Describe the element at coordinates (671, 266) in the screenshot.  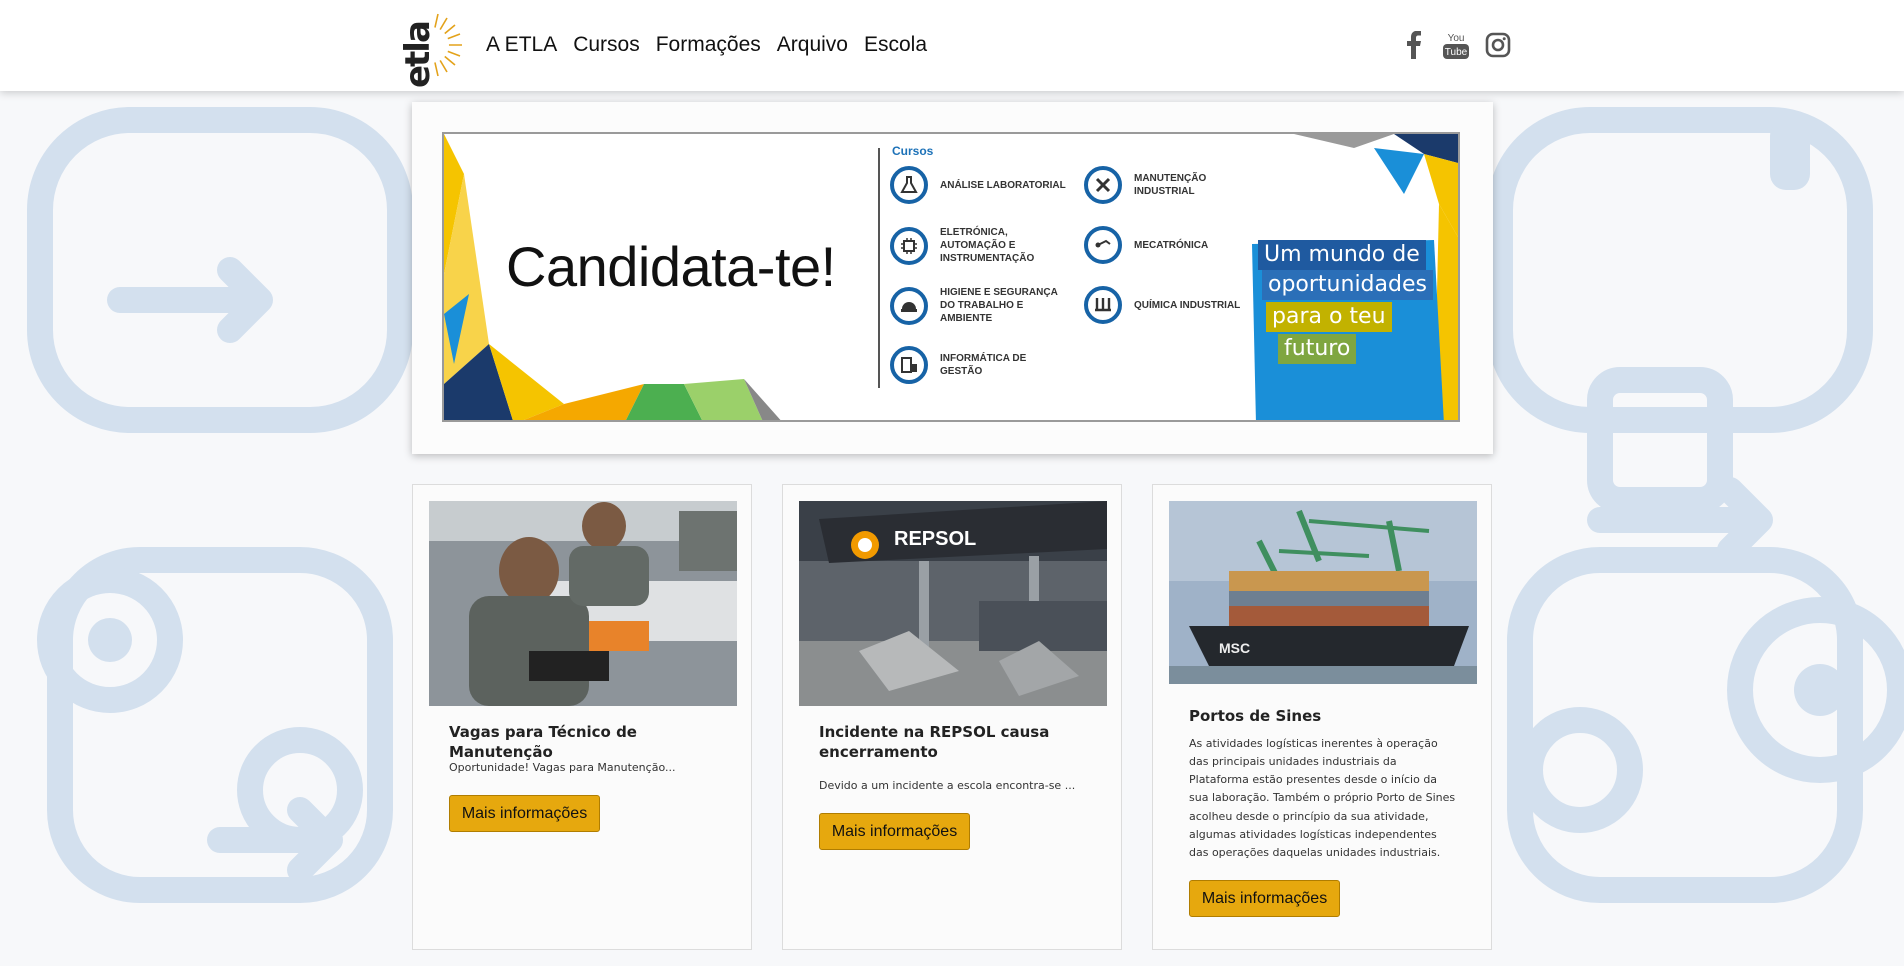
I see `banner-title: Candidata-te!` at that location.